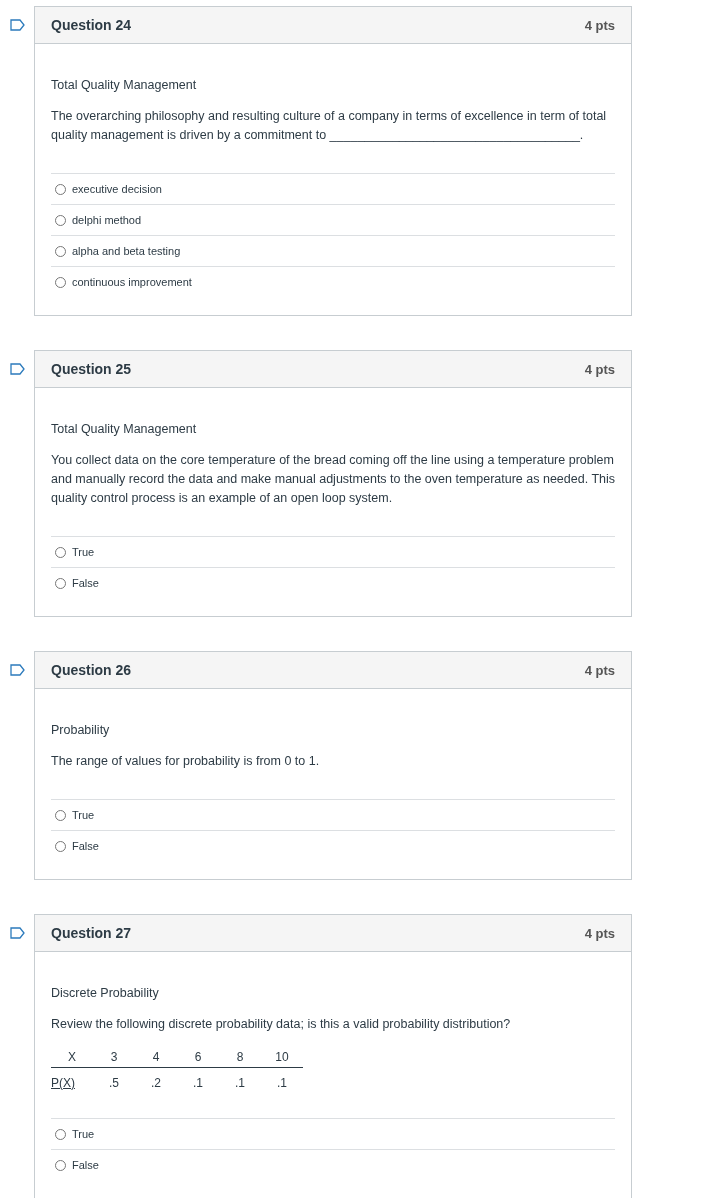  Describe the element at coordinates (91, 670) in the screenshot. I see `question-title: Question 26` at that location.